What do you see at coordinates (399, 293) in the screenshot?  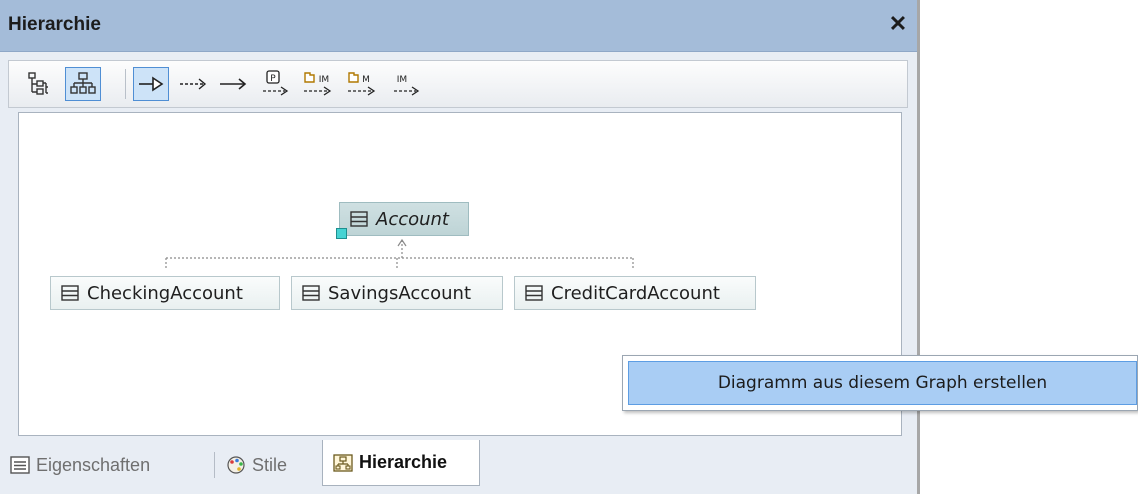 I see `class-name: SavingsAccount` at bounding box center [399, 293].